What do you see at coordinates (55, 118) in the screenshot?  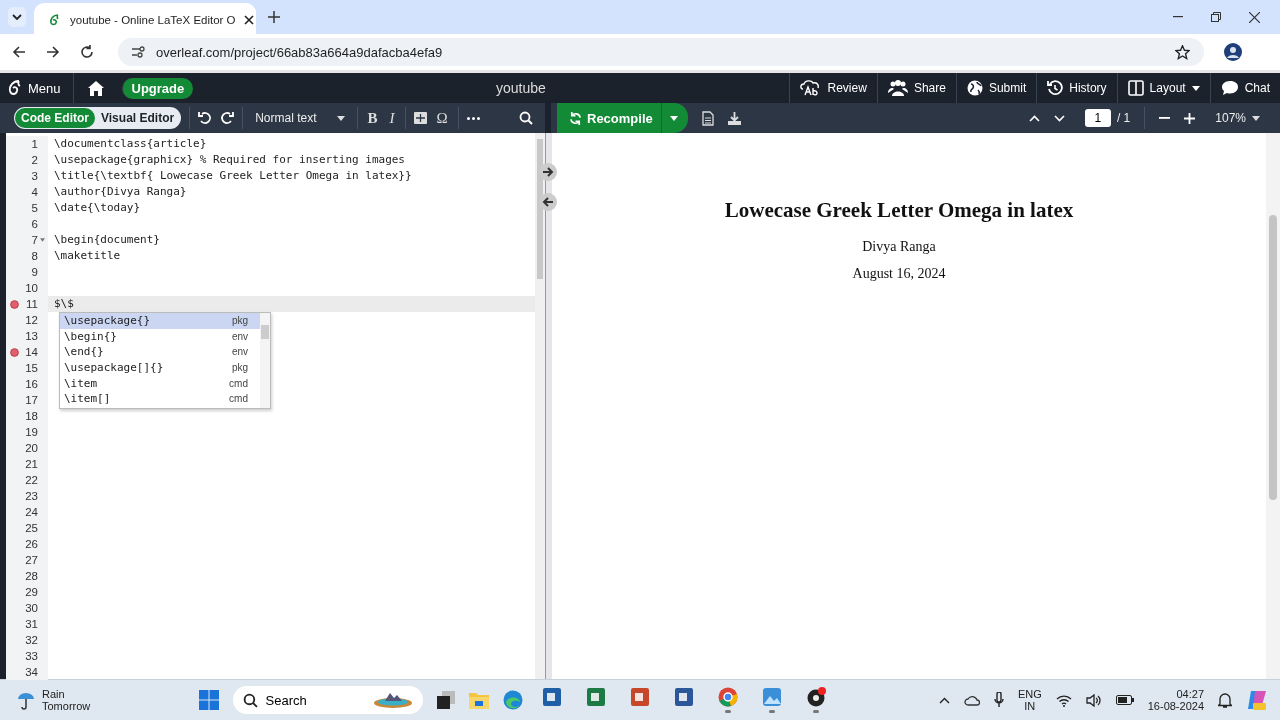 I see `editor-mode-tab: Code Editor` at bounding box center [55, 118].